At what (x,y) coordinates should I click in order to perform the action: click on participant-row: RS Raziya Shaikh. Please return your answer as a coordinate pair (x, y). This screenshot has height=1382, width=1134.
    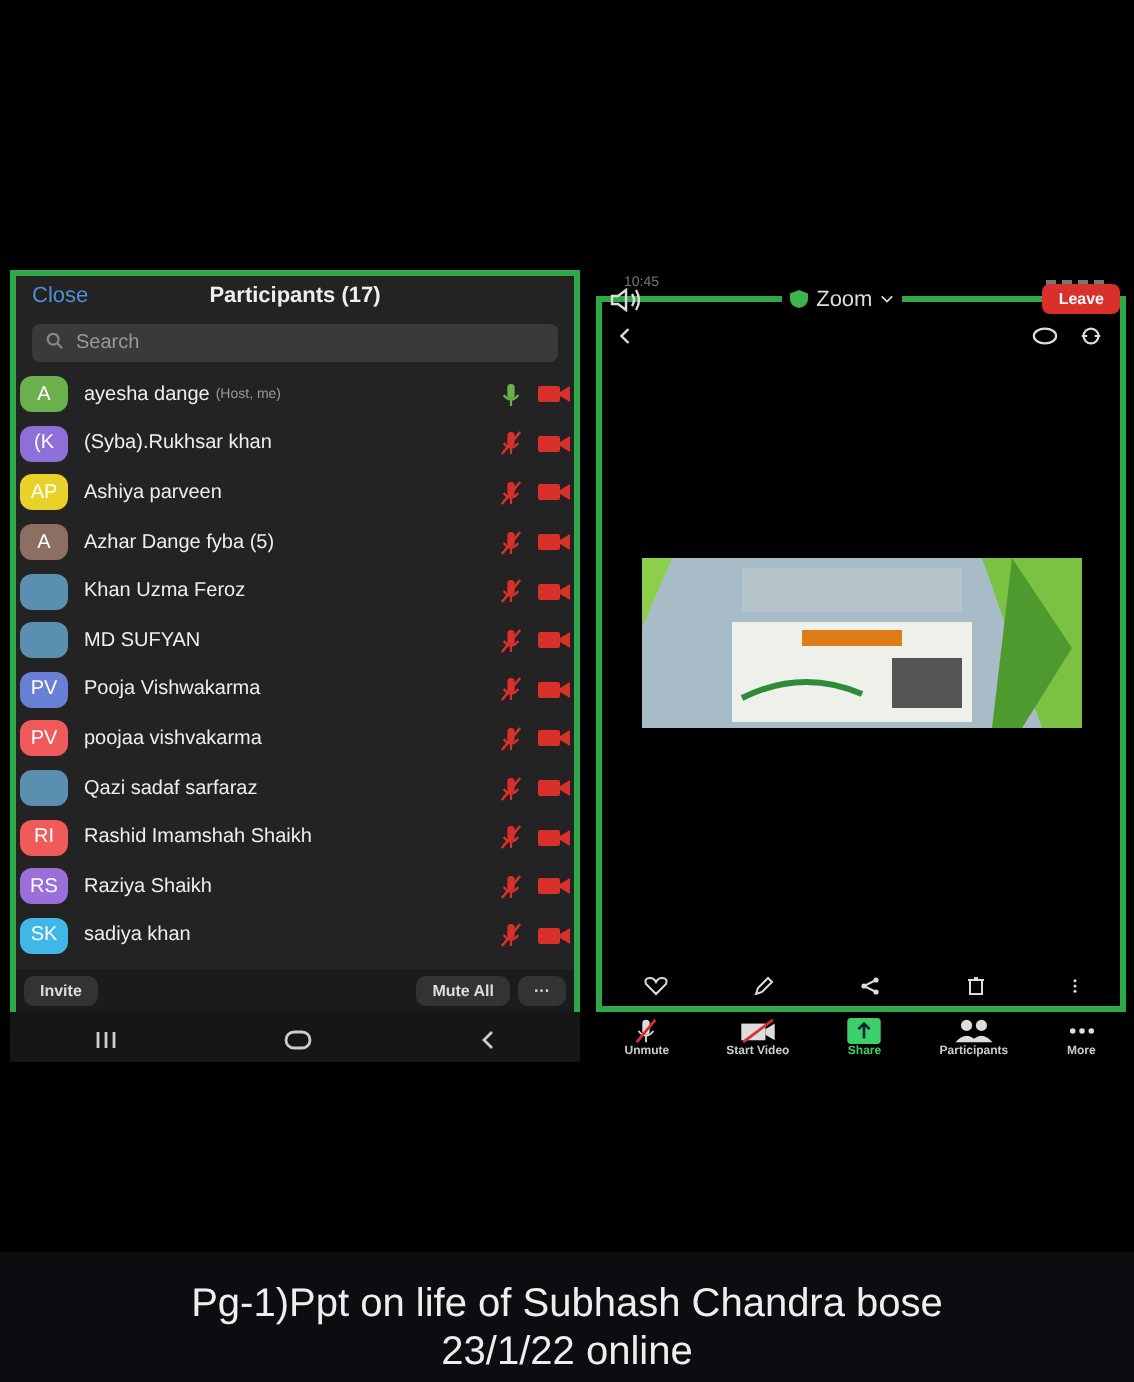
    Looking at the image, I should click on (295, 886).